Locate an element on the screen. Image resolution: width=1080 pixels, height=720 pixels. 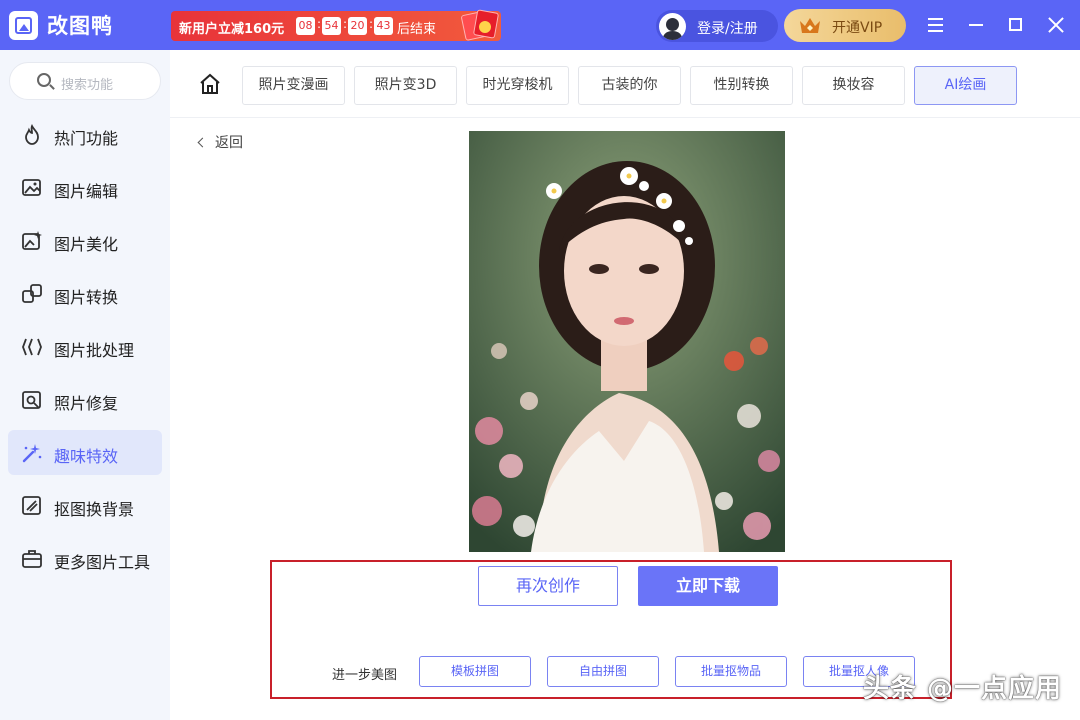
app-logo-icon is located at coordinates (23, 25).